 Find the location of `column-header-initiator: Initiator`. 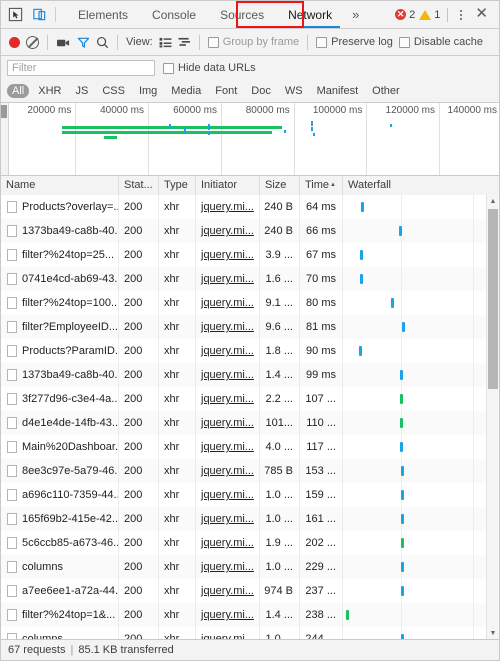

column-header-initiator: Initiator is located at coordinates (228, 185).